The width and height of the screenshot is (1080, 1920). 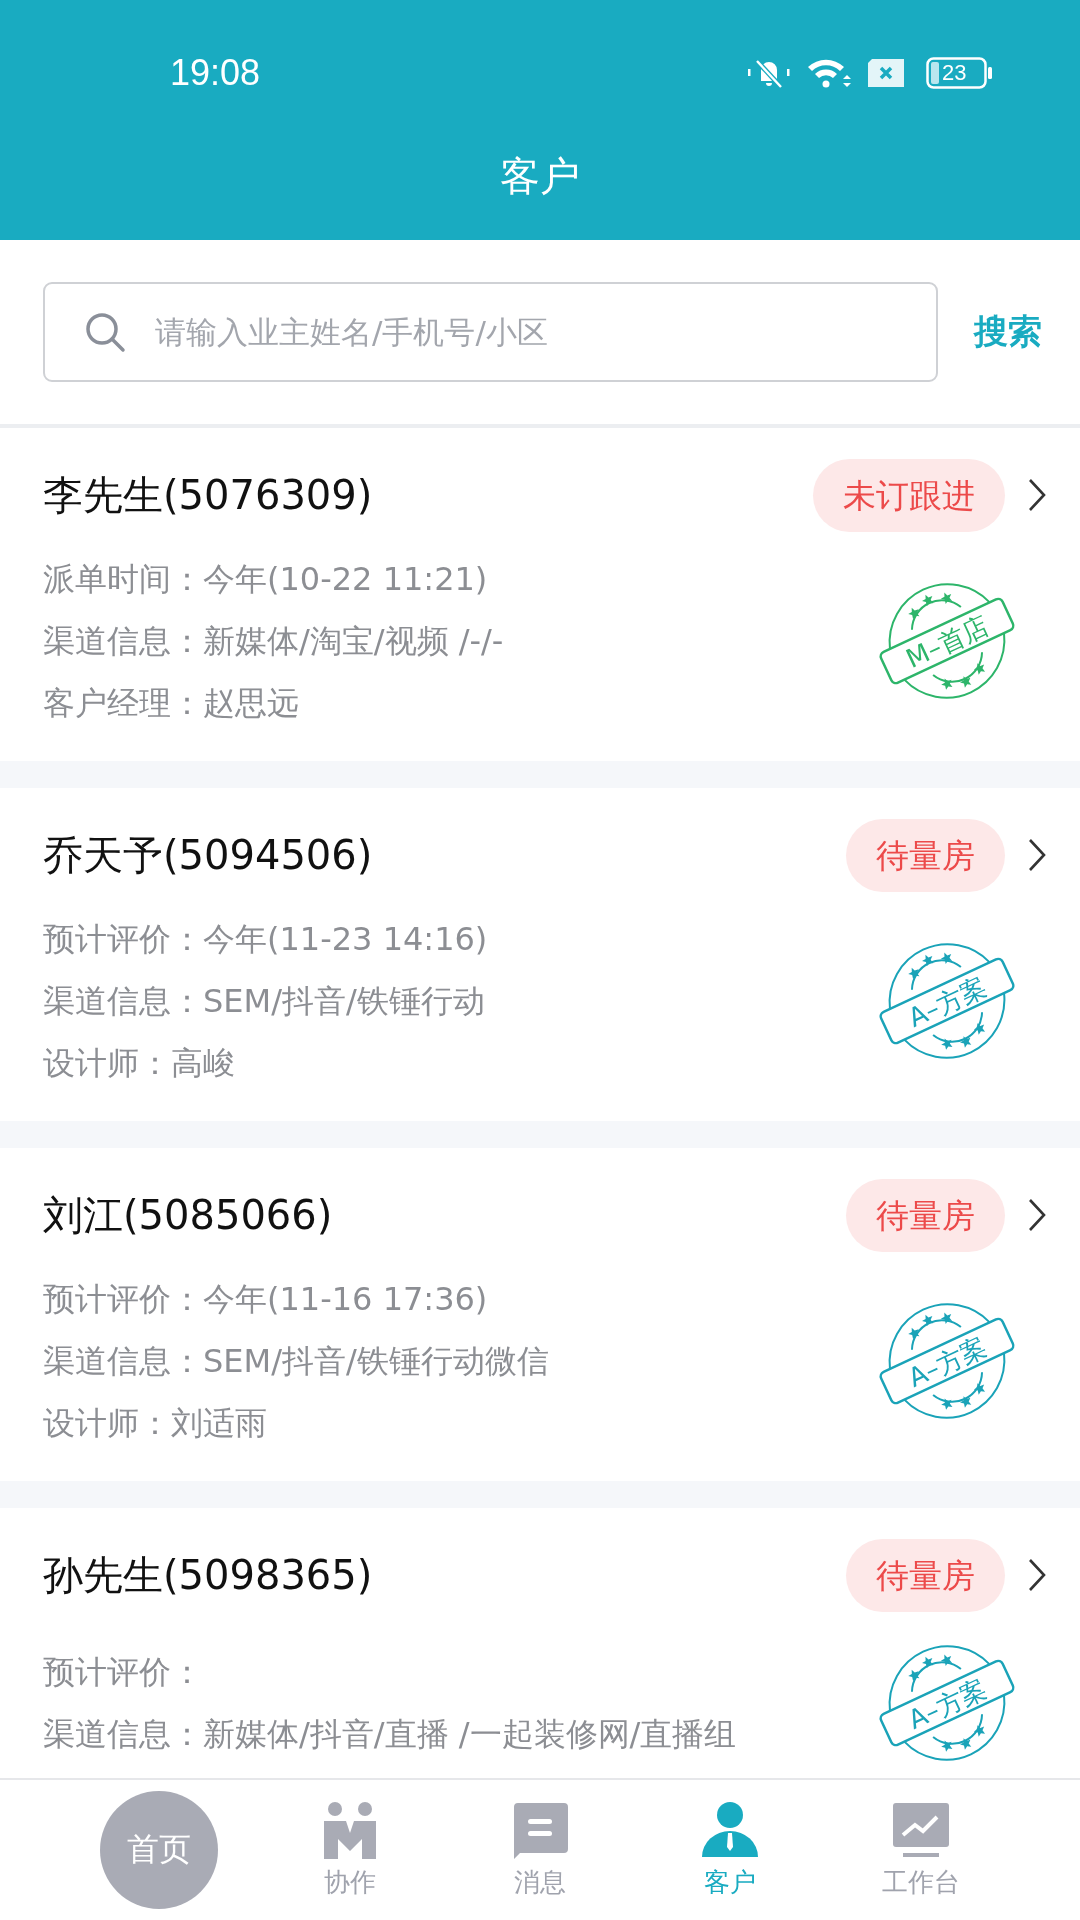 I want to click on battery-icon, so click(x=960, y=73).